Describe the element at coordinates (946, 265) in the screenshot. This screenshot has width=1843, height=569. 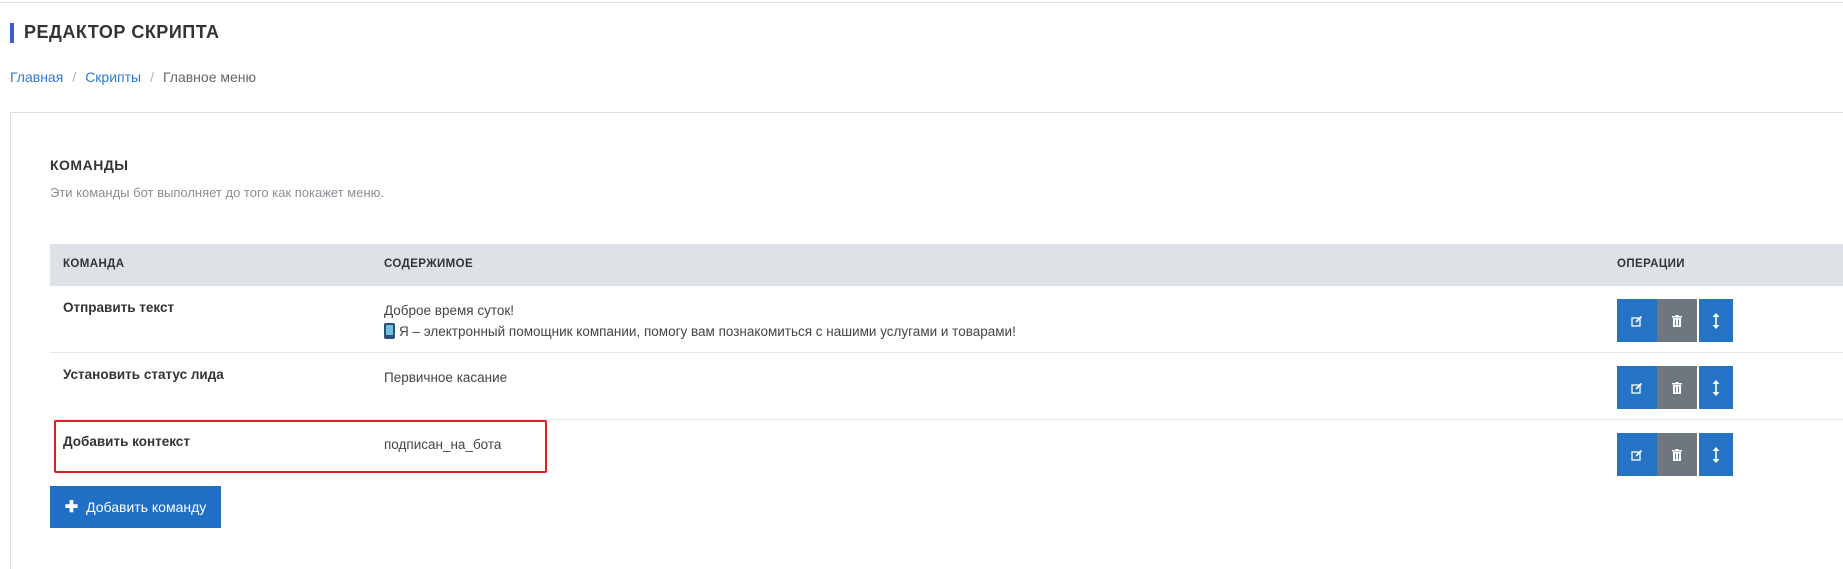
I see `table-header: КОМАНДА СОДЕРЖИМОЕ ОПЕРАЦИИ` at that location.